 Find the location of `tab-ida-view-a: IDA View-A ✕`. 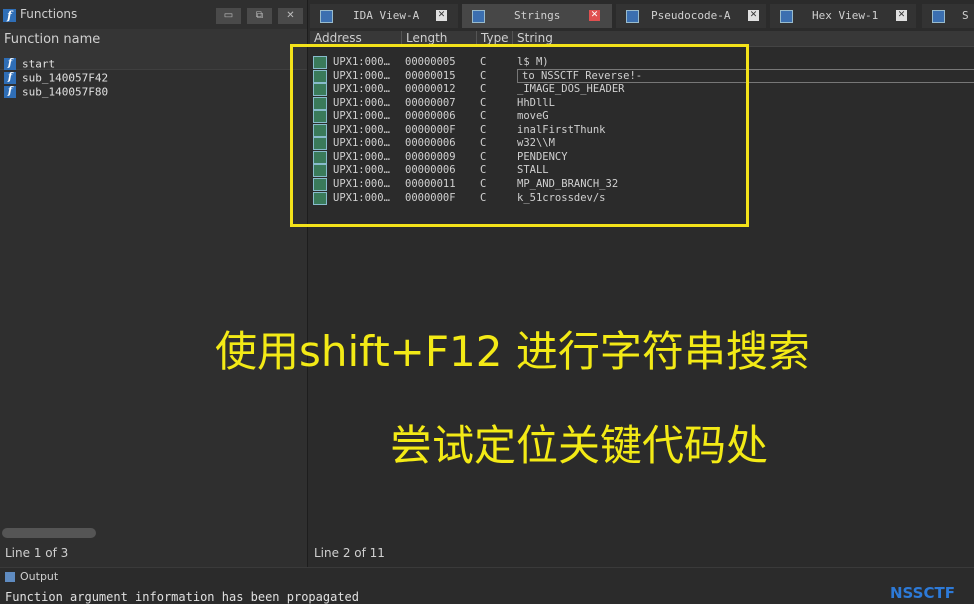

tab-ida-view-a: IDA View-A ✕ is located at coordinates (384, 16).